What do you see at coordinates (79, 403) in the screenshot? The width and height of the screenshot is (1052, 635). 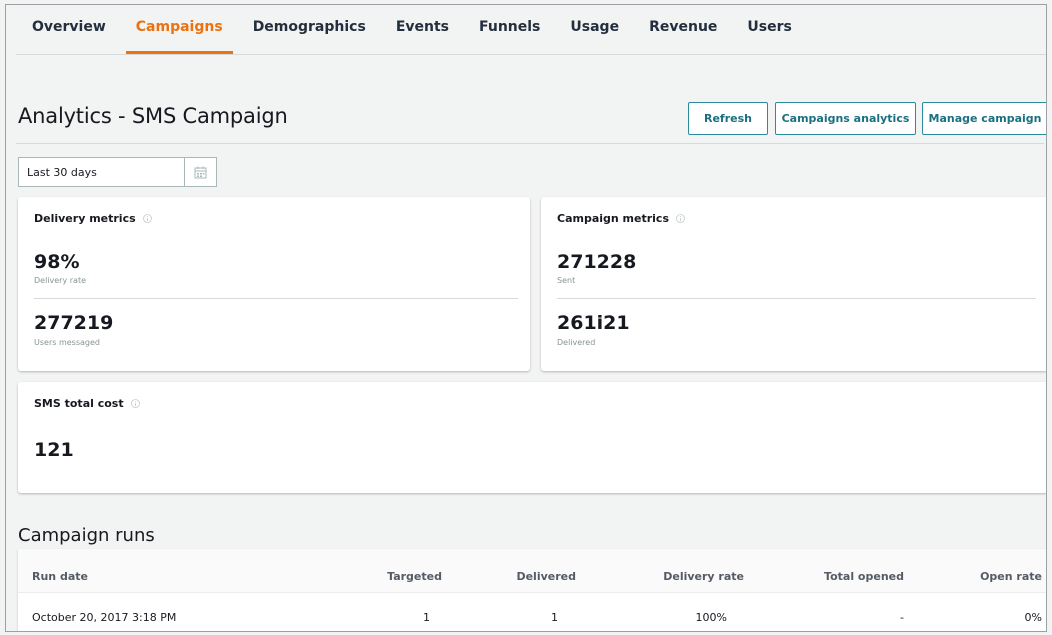 I see `sms-cost-title: SMS total cost` at bounding box center [79, 403].